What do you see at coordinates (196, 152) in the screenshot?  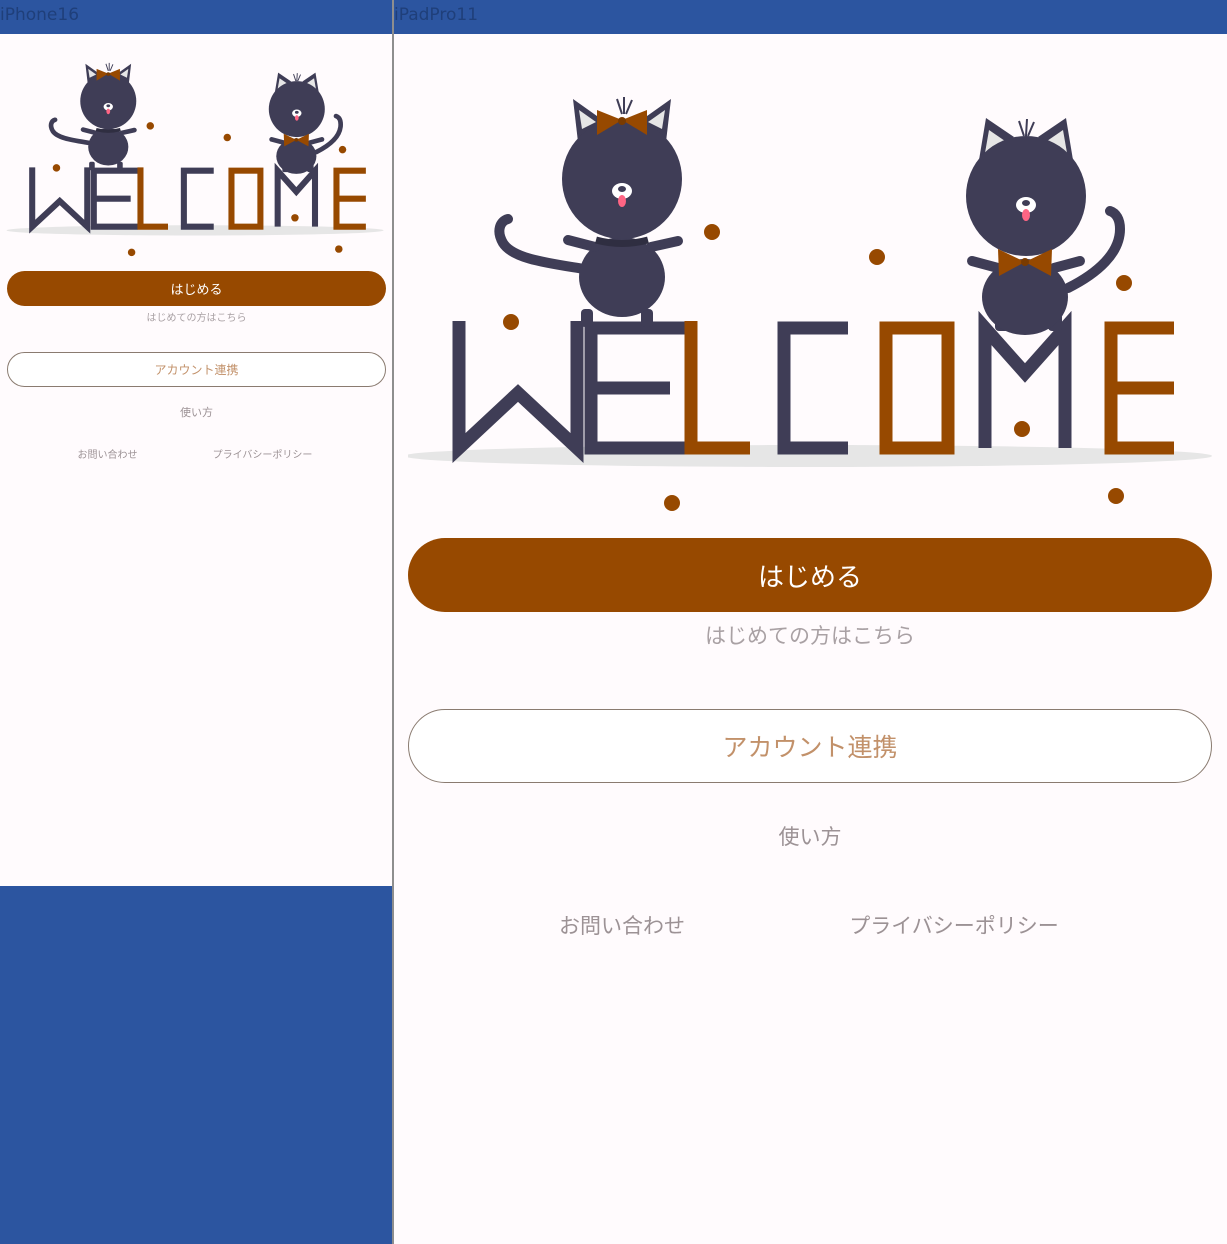 I see `welcome-illustration` at bounding box center [196, 152].